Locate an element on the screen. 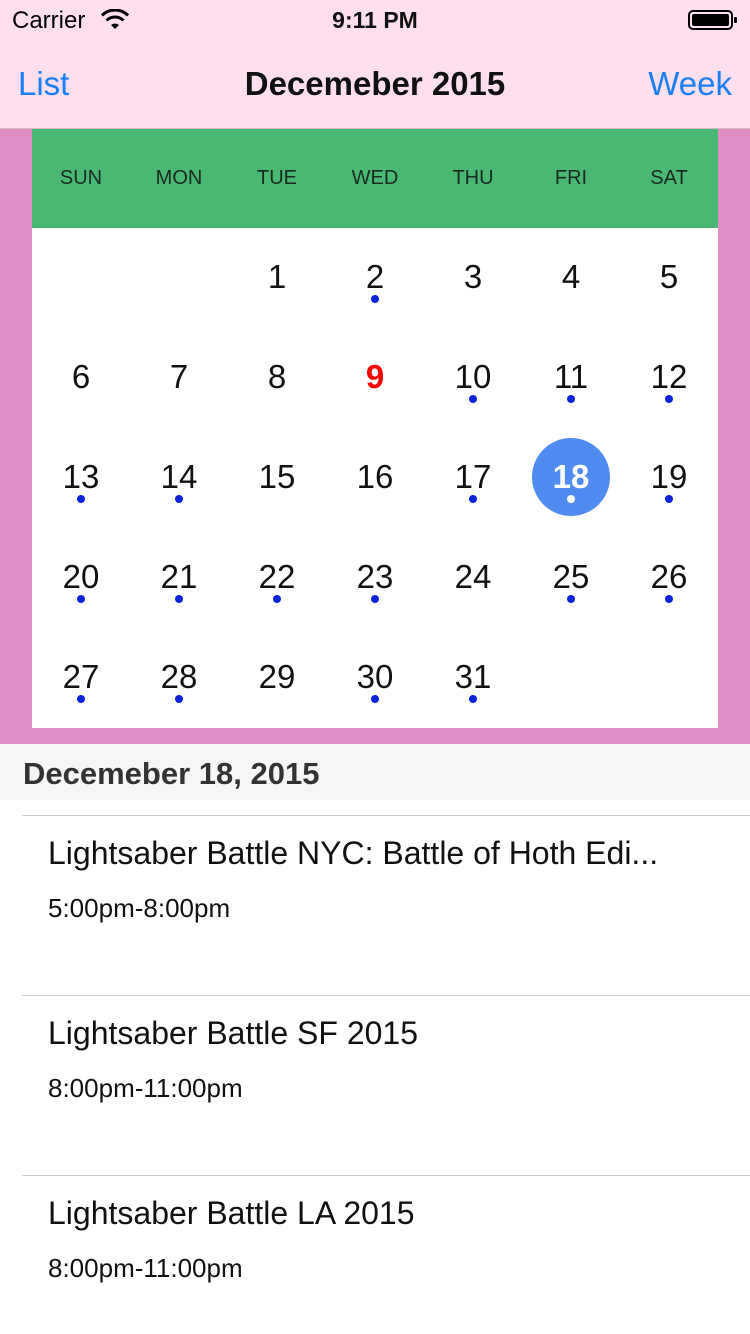 The height and width of the screenshot is (1334, 750). day-number: 12 is located at coordinates (669, 376).